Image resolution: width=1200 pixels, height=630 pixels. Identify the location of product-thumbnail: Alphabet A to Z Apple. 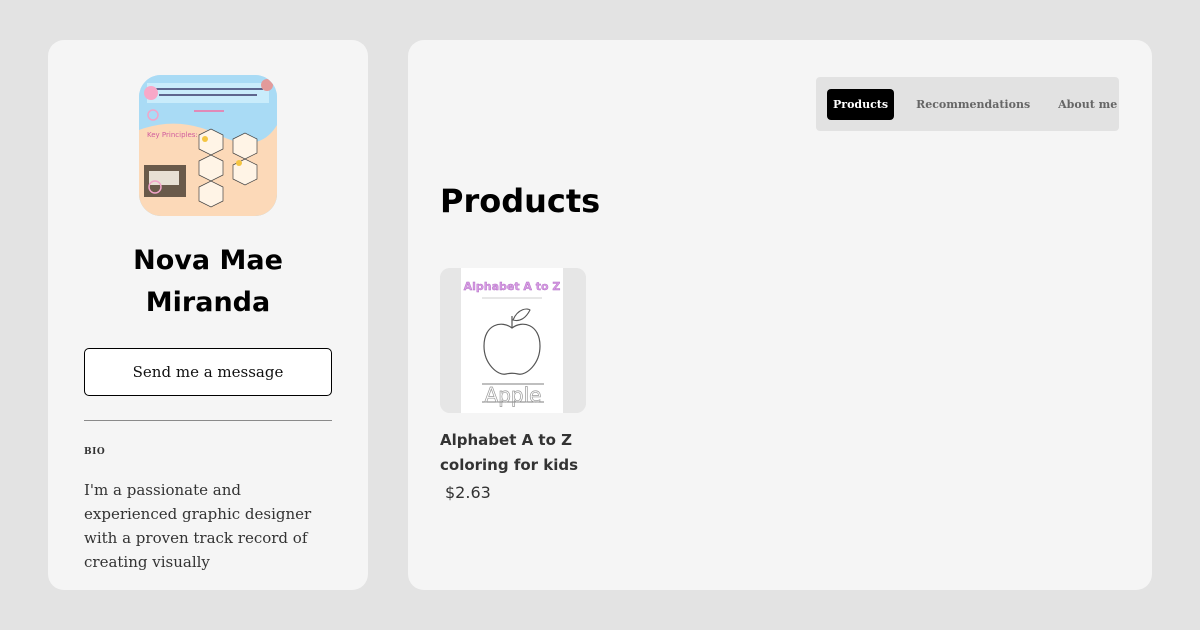
(513, 340).